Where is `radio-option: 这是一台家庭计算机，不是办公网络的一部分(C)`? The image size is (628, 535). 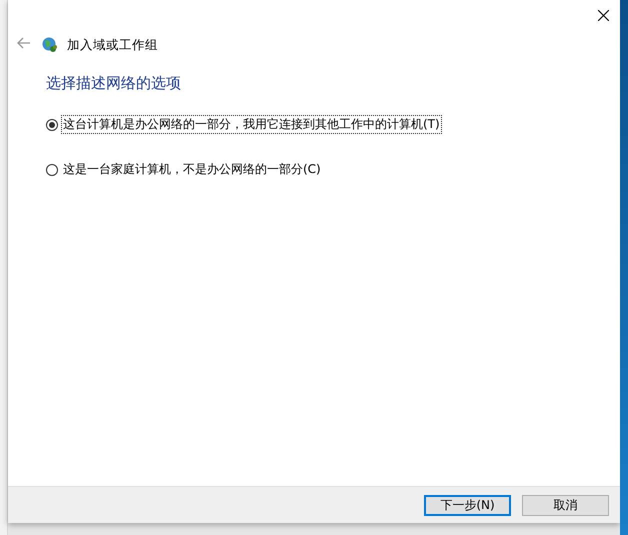
radio-option: 这是一台家庭计算机，不是办公网络的一部分(C) is located at coordinates (184, 169).